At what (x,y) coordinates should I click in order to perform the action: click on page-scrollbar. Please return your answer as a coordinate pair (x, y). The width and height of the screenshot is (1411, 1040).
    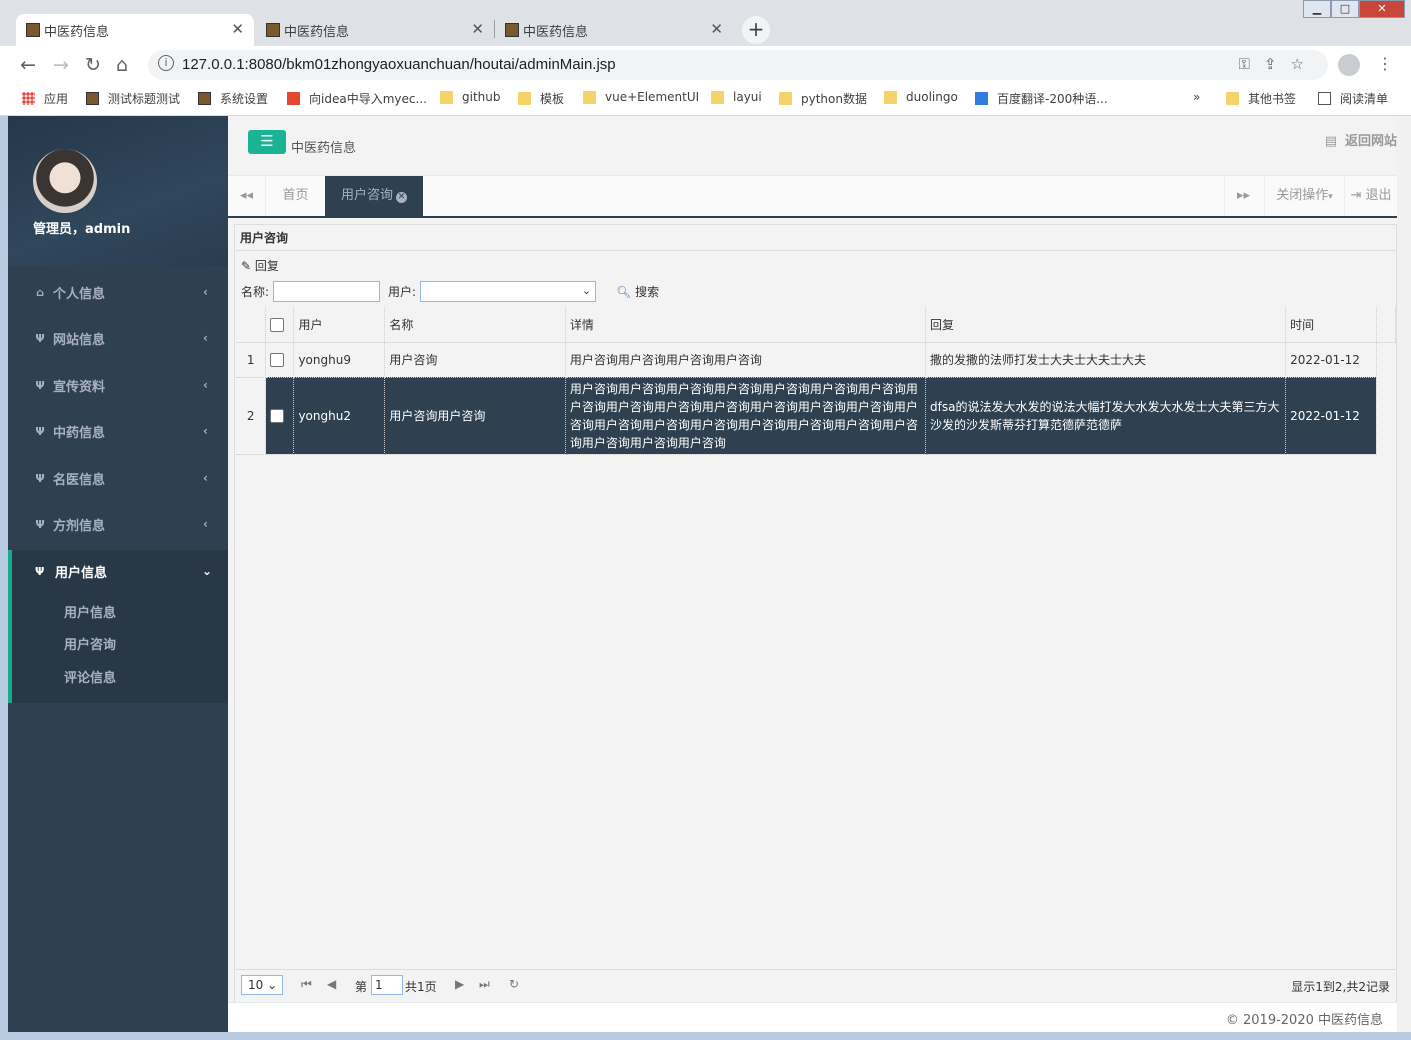
    Looking at the image, I should click on (1404, 574).